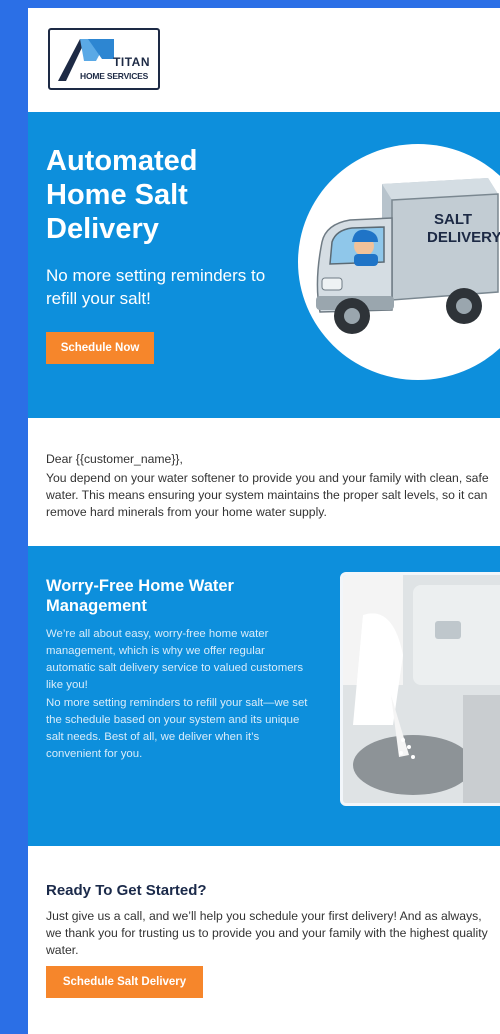  Describe the element at coordinates (126, 890) in the screenshot. I see `cta-title: Ready To Get Started?` at that location.